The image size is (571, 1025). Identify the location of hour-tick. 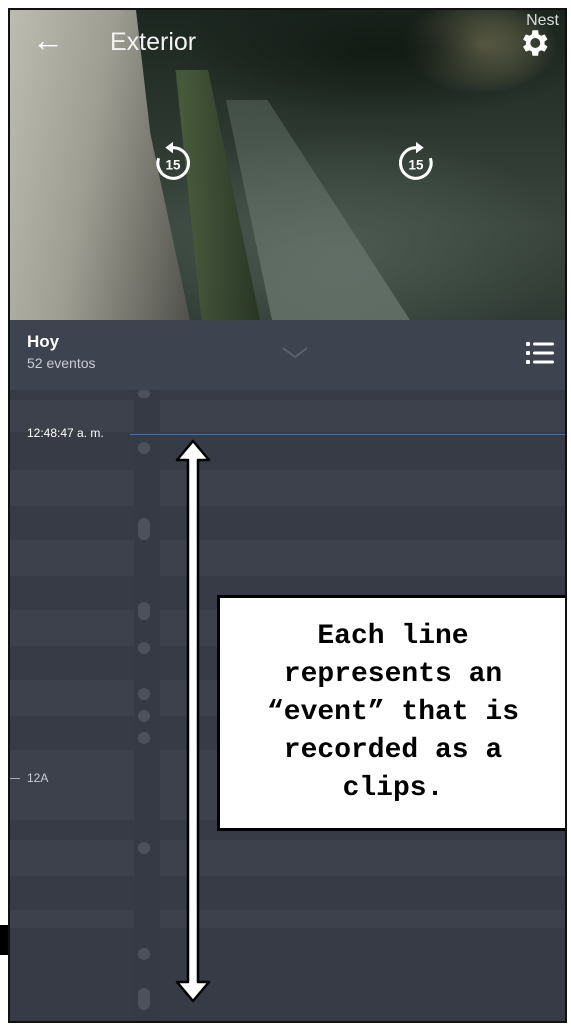
(15, 778).